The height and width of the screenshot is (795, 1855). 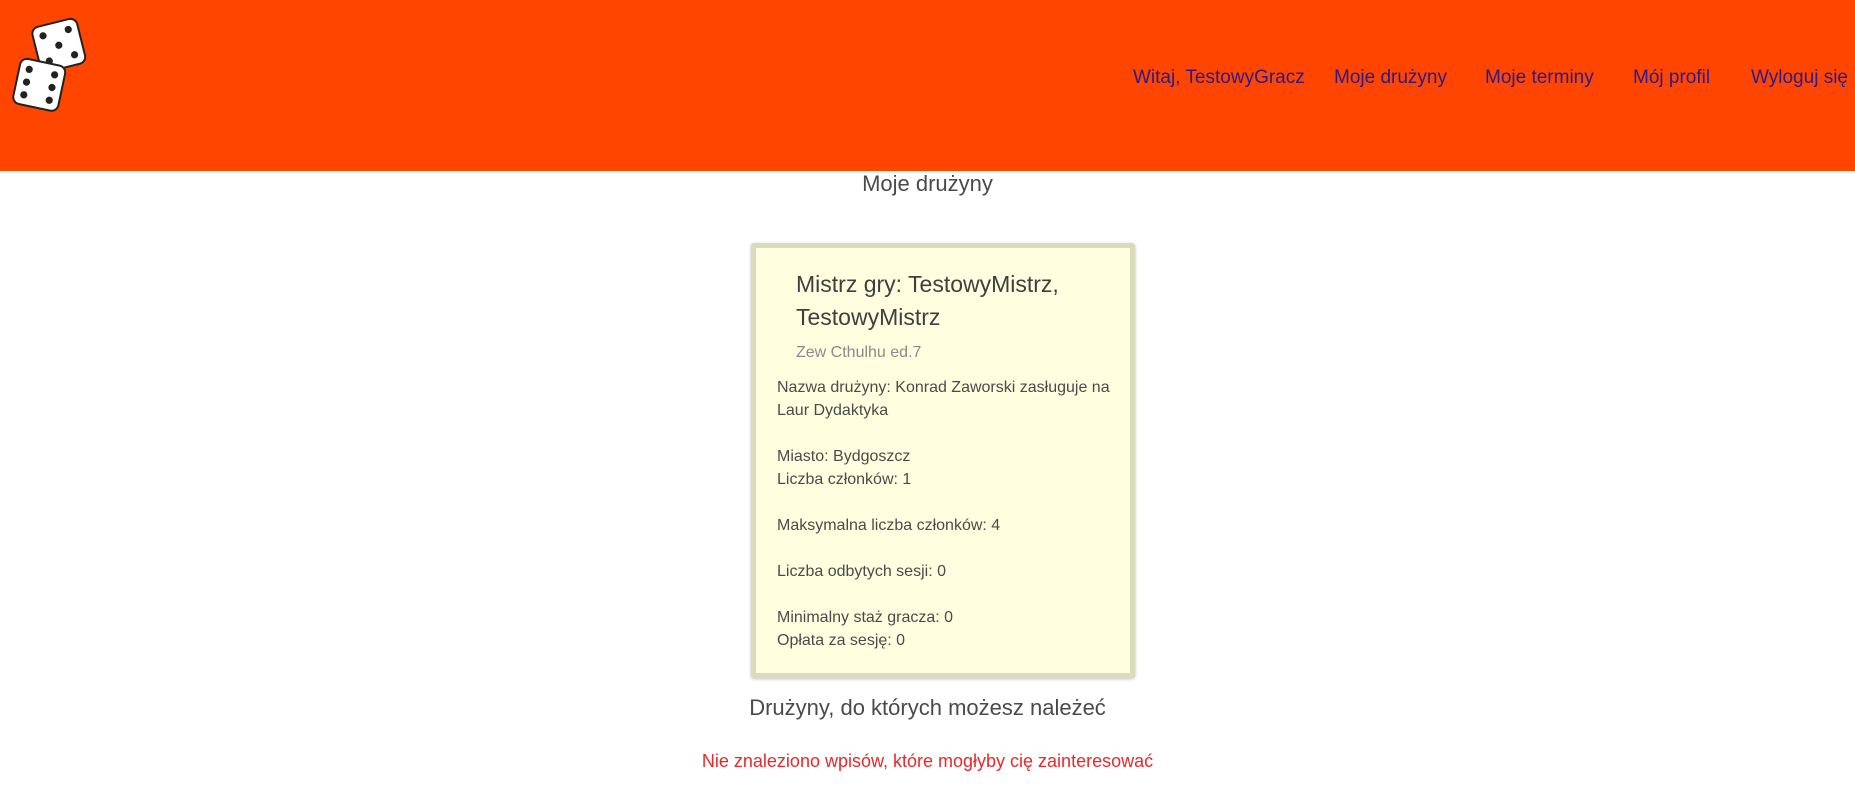 What do you see at coordinates (927, 183) in the screenshot?
I see `my-teams-title: Moje drużyny` at bounding box center [927, 183].